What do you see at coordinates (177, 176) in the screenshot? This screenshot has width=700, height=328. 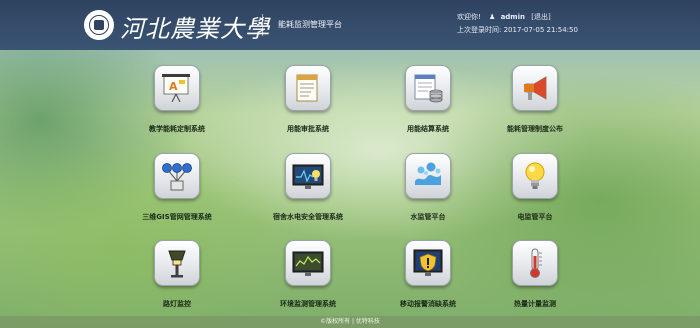 I see `network-nodes-icon` at bounding box center [177, 176].